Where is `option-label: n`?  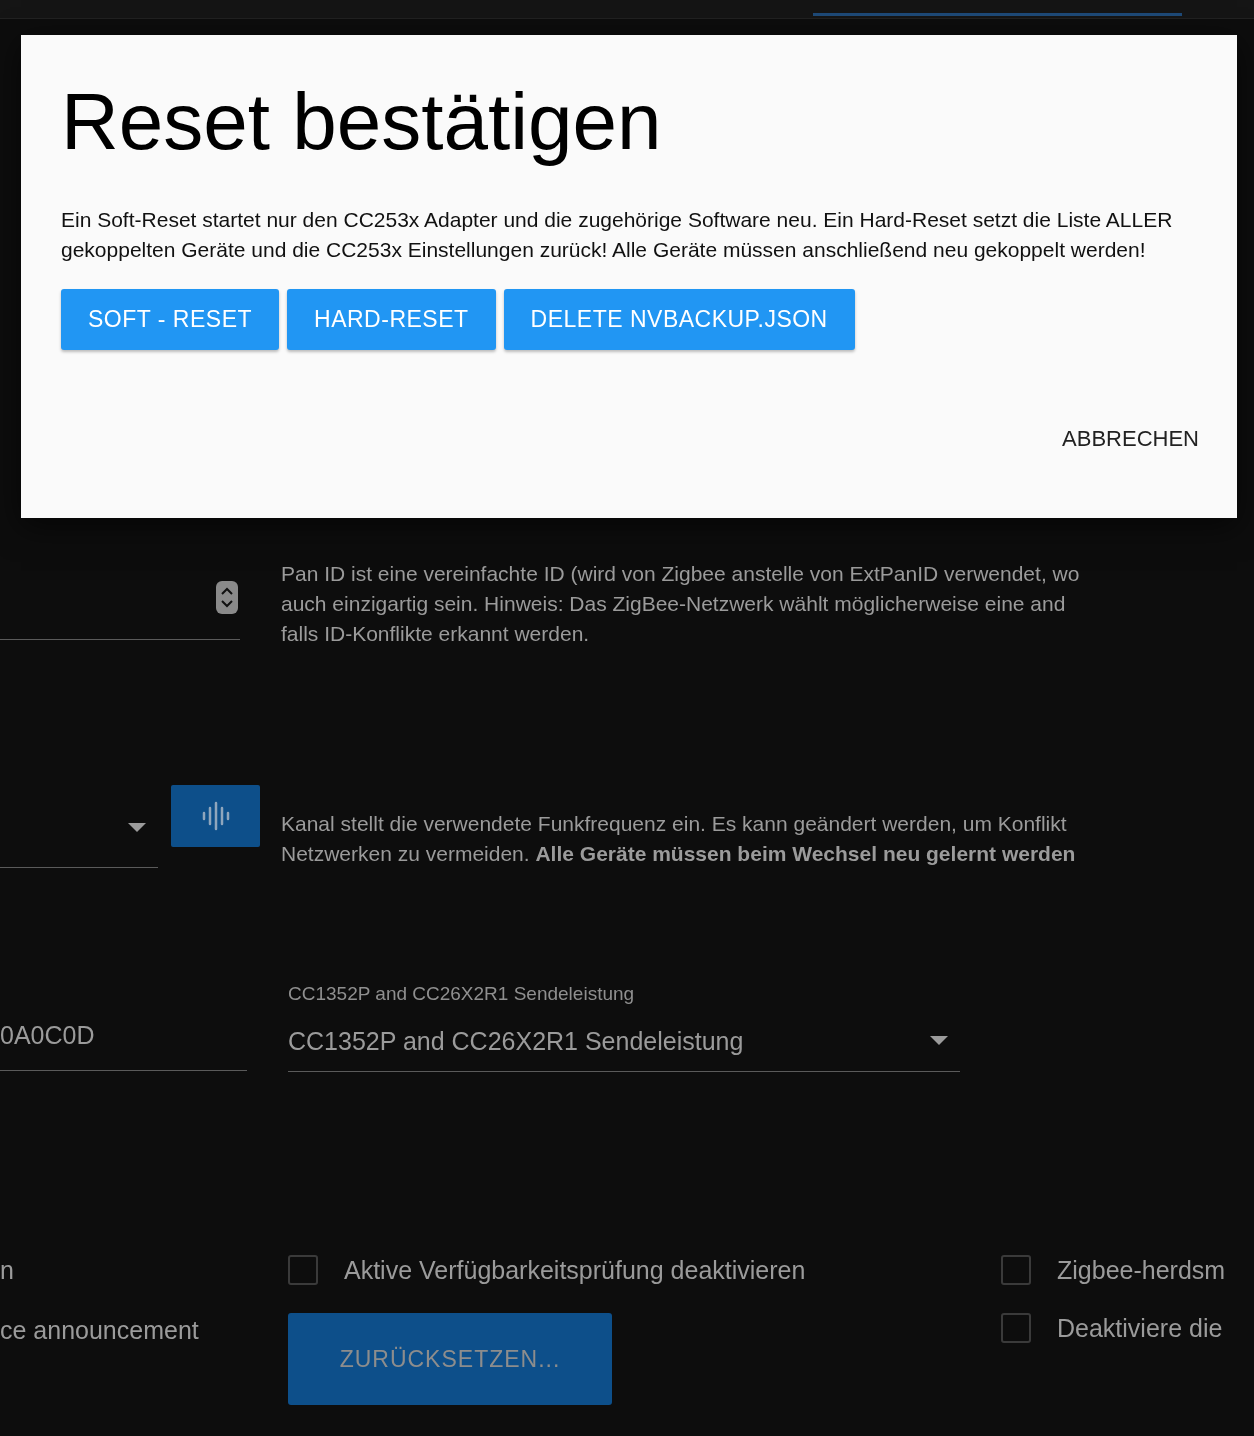
option-label: n is located at coordinates (7, 1269).